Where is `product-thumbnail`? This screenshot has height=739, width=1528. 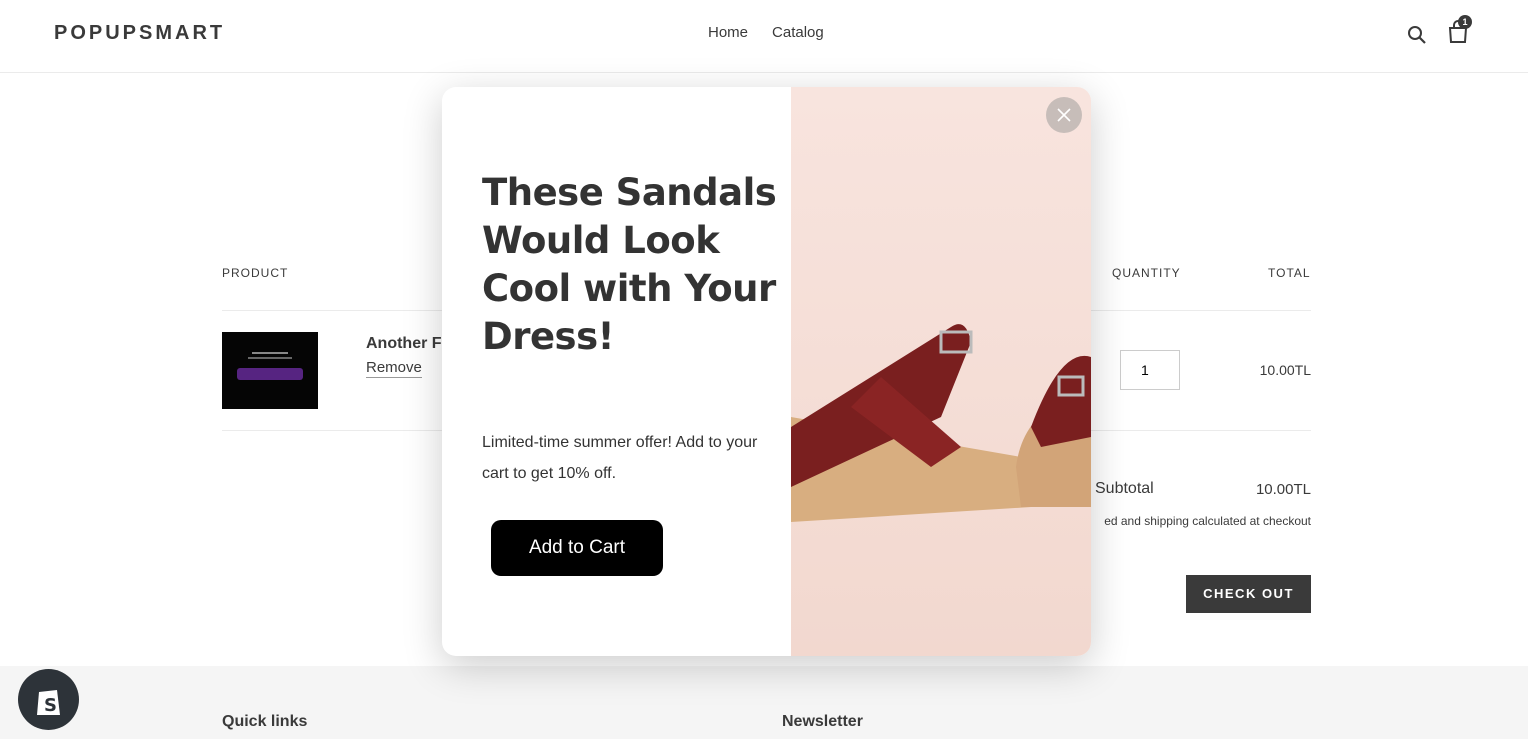 product-thumbnail is located at coordinates (270, 370).